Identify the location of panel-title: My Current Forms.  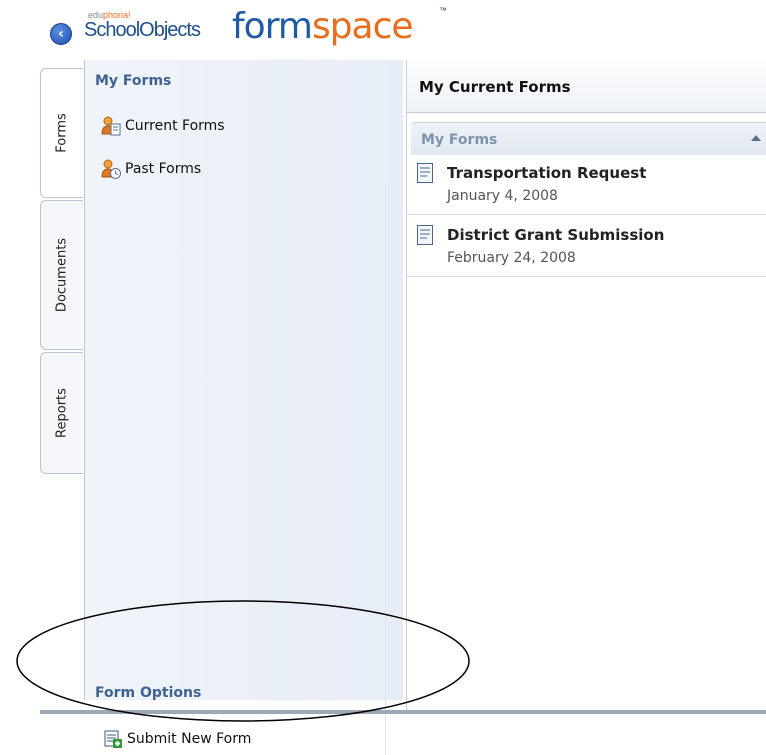
(495, 87).